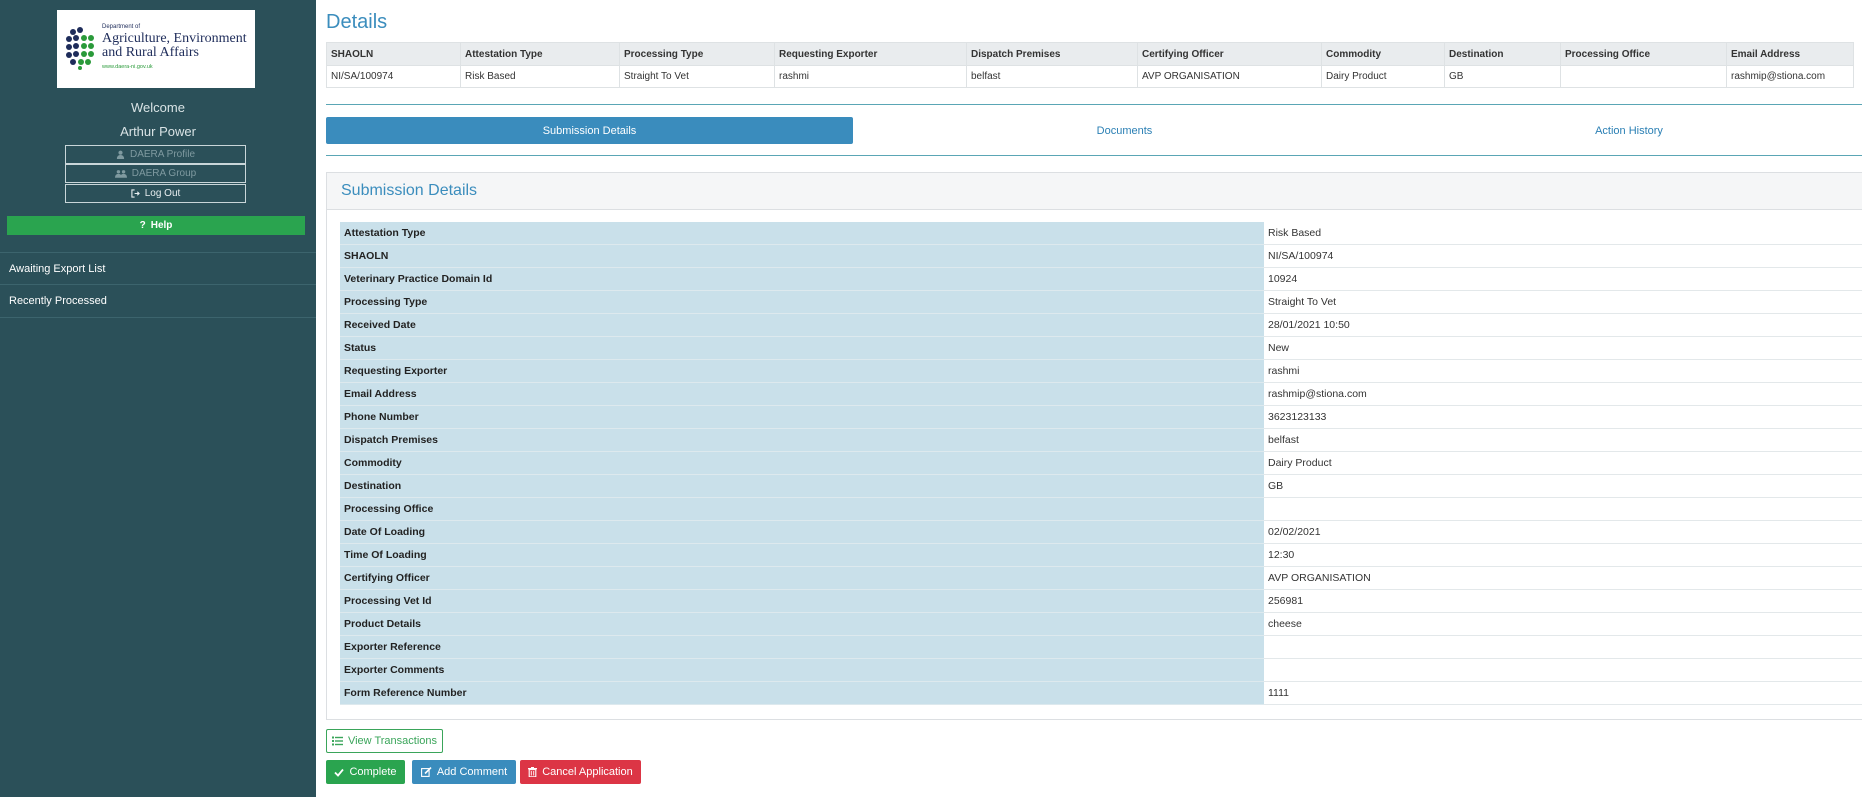  Describe the element at coordinates (142, 225) in the screenshot. I see `question-icon: ?` at that location.